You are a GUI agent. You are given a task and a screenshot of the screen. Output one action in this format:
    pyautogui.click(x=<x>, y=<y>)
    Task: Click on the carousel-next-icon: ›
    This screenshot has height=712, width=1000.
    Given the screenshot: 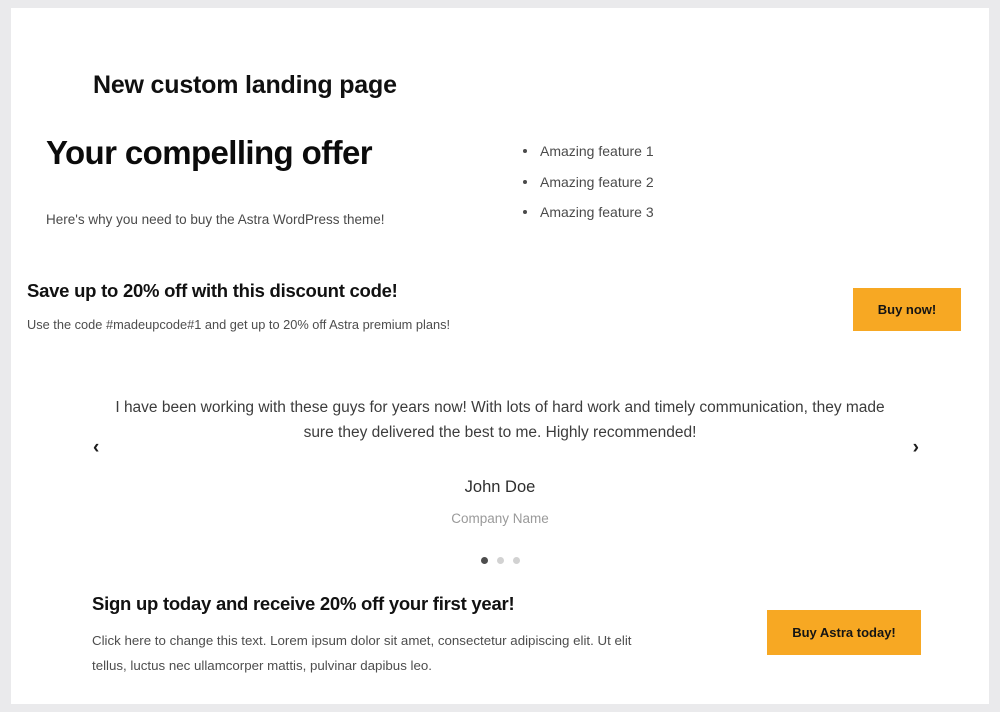 What is the action you would take?
    pyautogui.click(x=916, y=447)
    